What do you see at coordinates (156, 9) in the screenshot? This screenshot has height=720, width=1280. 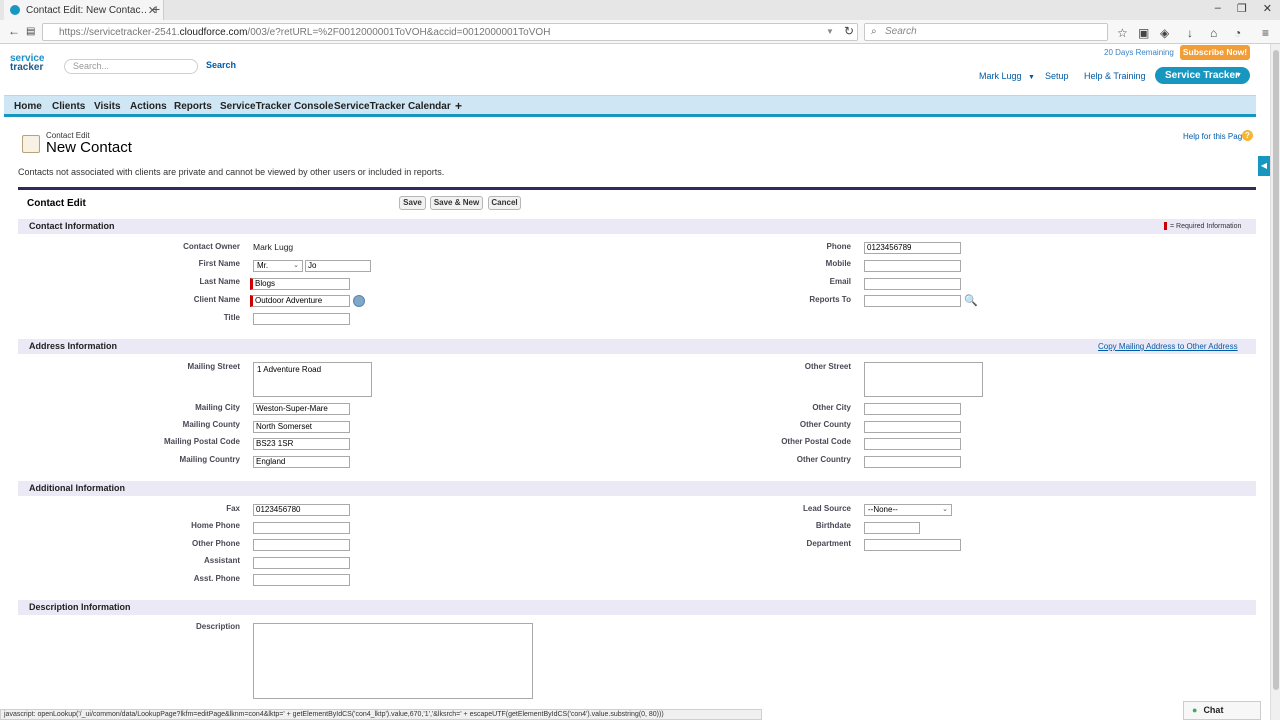 I see `new-tab-button: +` at bounding box center [156, 9].